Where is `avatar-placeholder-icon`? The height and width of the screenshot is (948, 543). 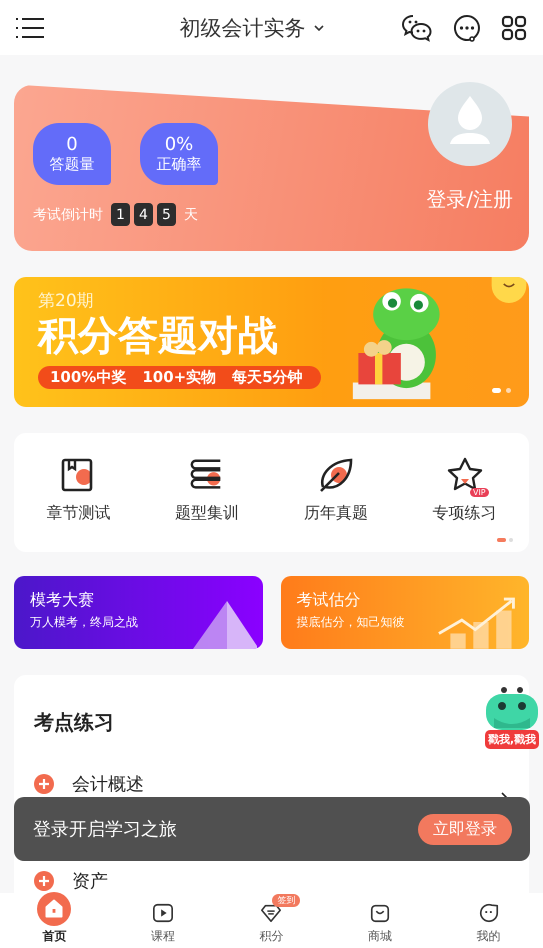 avatar-placeholder-icon is located at coordinates (470, 124).